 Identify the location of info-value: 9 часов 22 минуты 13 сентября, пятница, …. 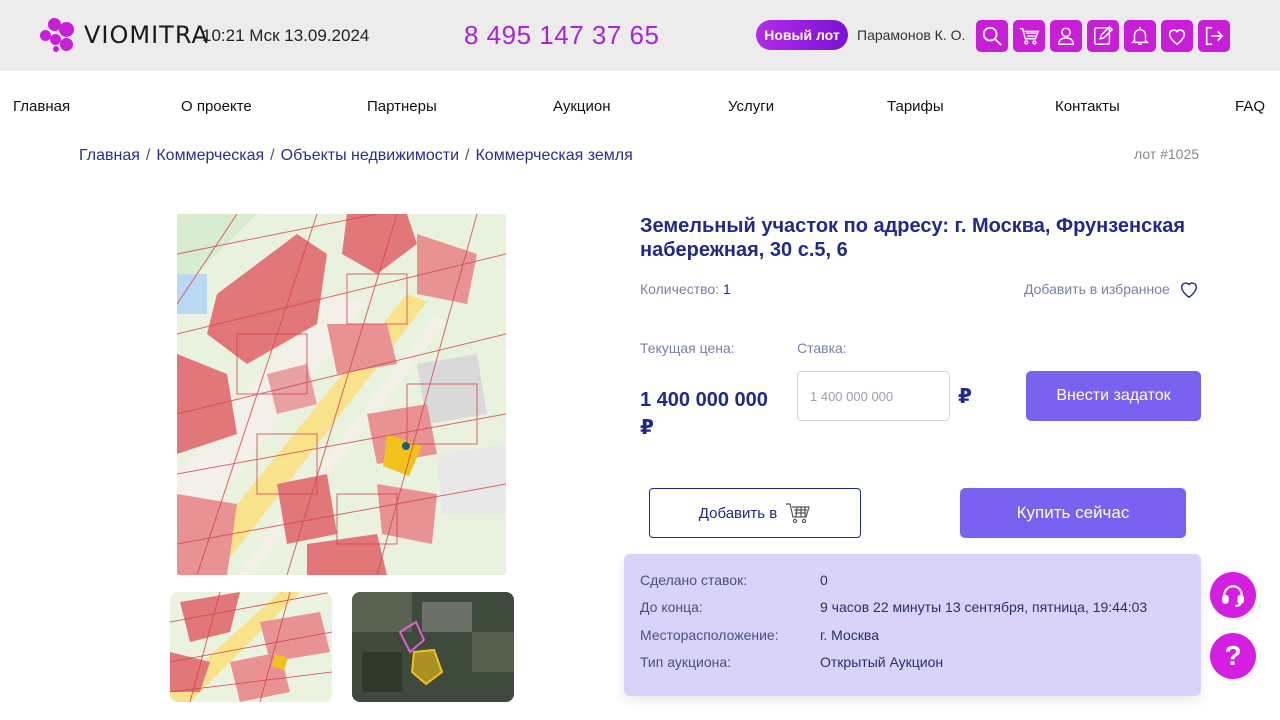
(984, 607).